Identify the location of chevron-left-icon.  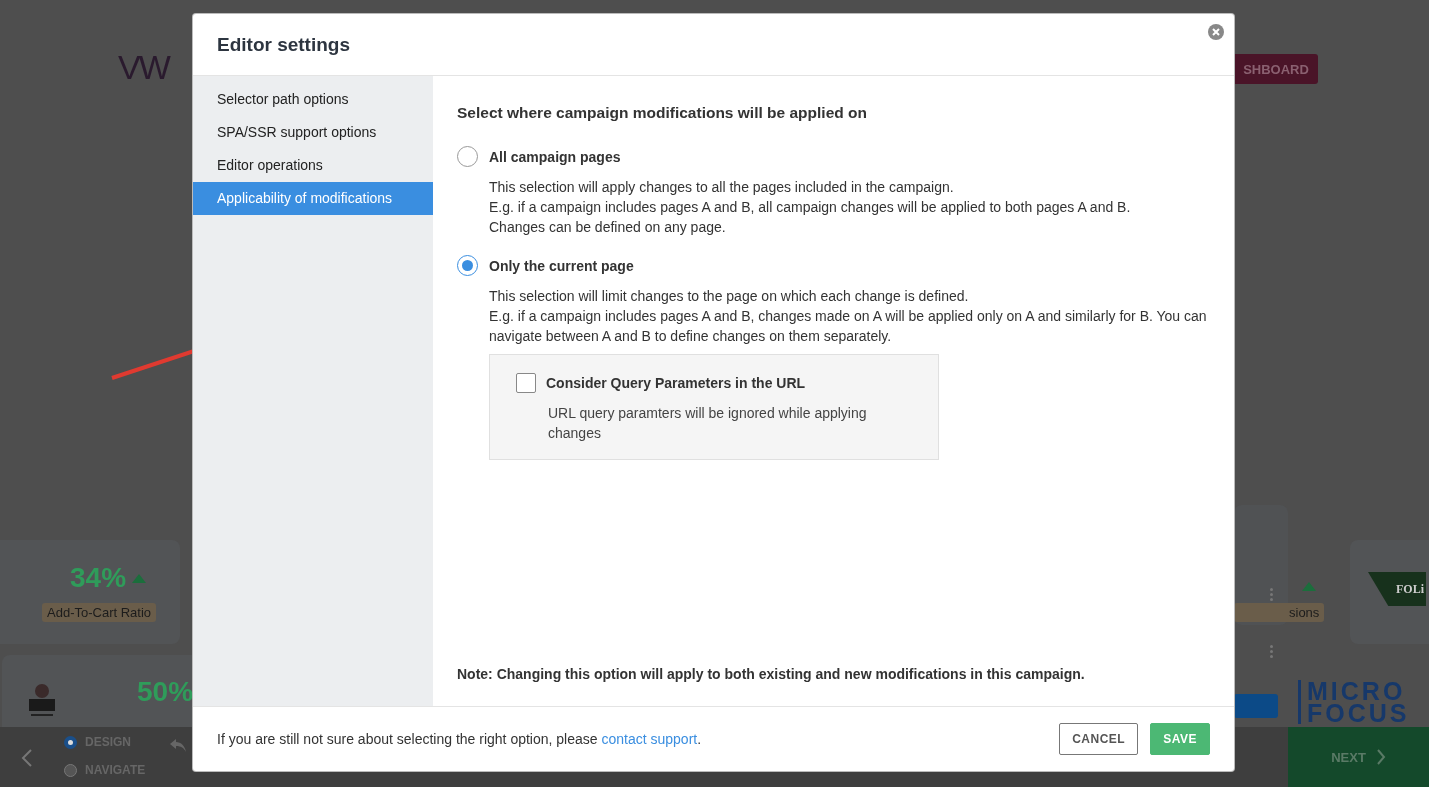
(27, 758).